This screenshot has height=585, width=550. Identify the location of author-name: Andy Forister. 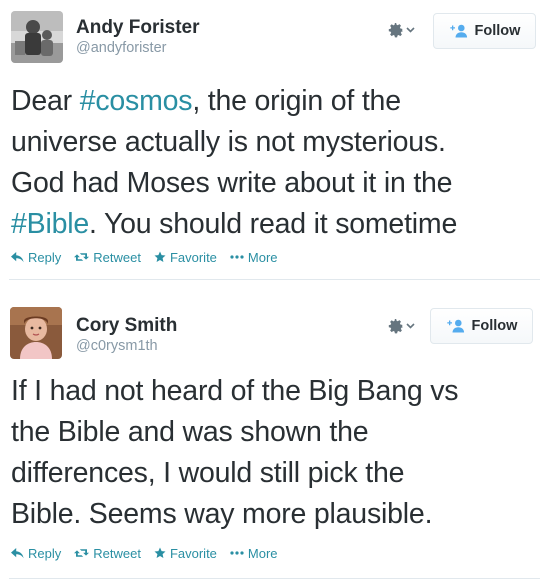
(138, 28).